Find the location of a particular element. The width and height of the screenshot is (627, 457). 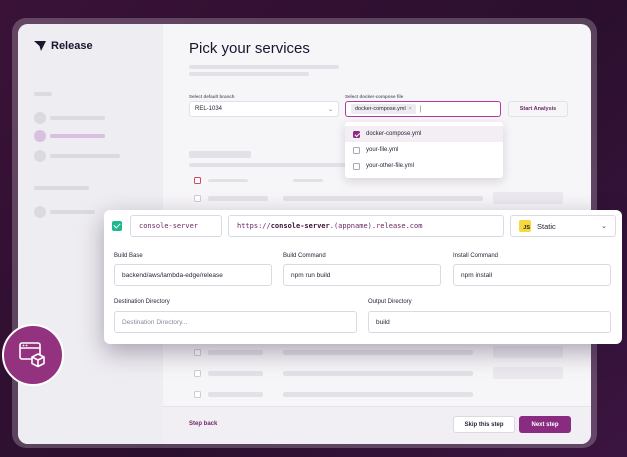

compose-option: your-file.yml is located at coordinates (424, 150).